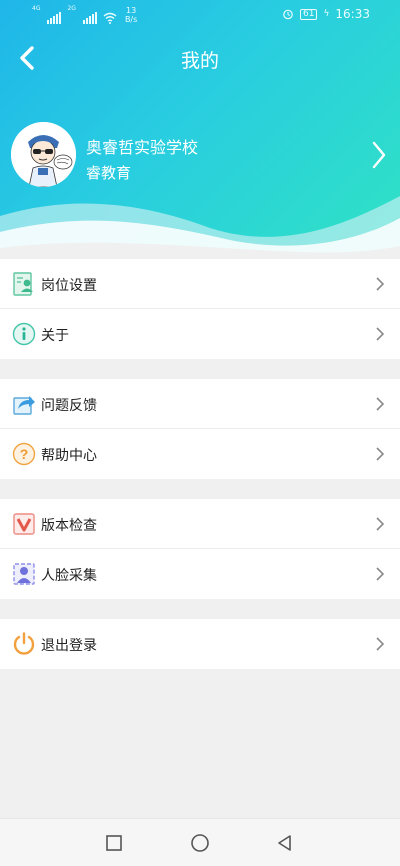  Describe the element at coordinates (352, 14) in the screenshot. I see `status-time: 16:33` at that location.